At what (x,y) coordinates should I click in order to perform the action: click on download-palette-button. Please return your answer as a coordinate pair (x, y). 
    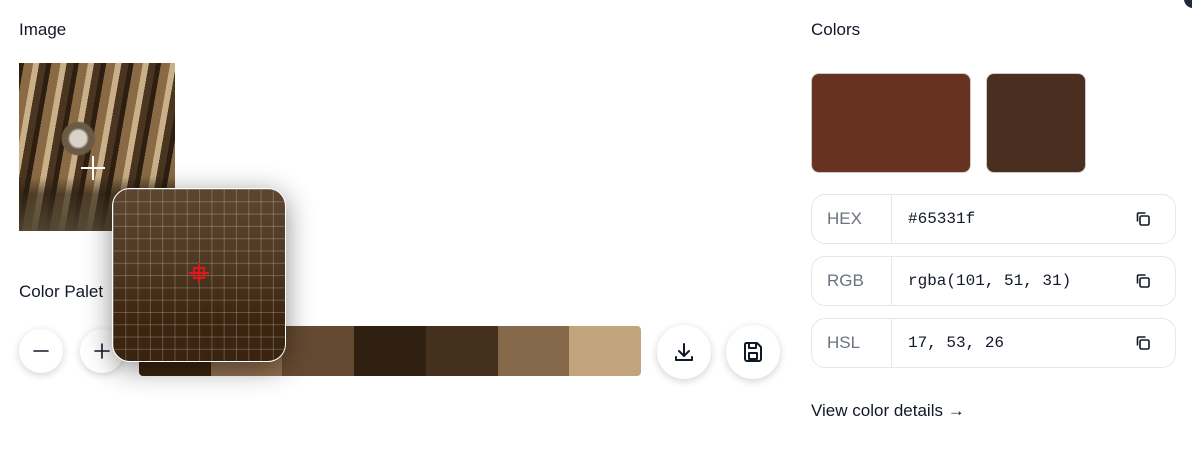
    Looking at the image, I should click on (684, 352).